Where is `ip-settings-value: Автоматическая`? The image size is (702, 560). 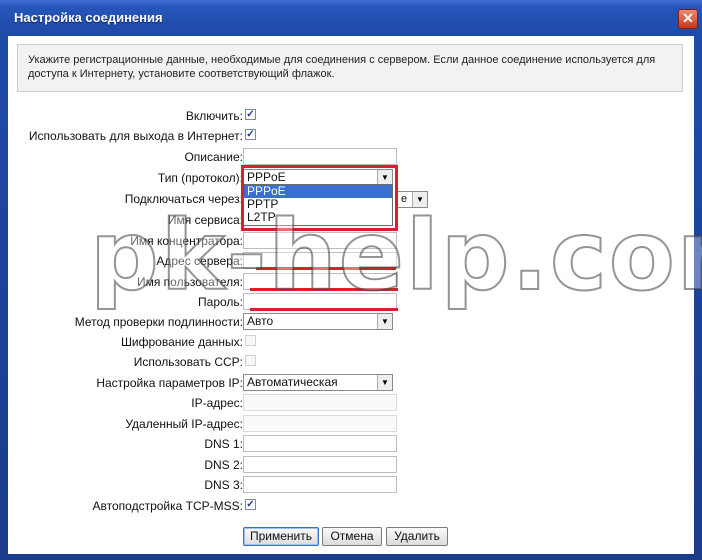 ip-settings-value: Автоматическая is located at coordinates (292, 382).